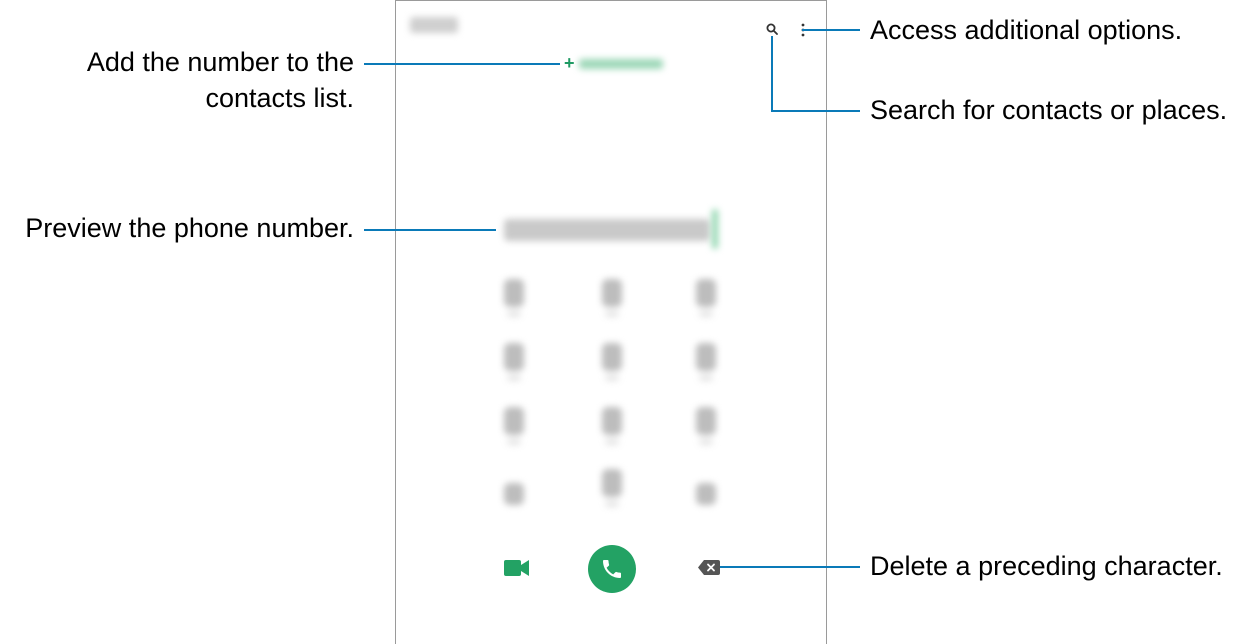 Image resolution: width=1242 pixels, height=644 pixels. I want to click on plus-icon: +, so click(569, 63).